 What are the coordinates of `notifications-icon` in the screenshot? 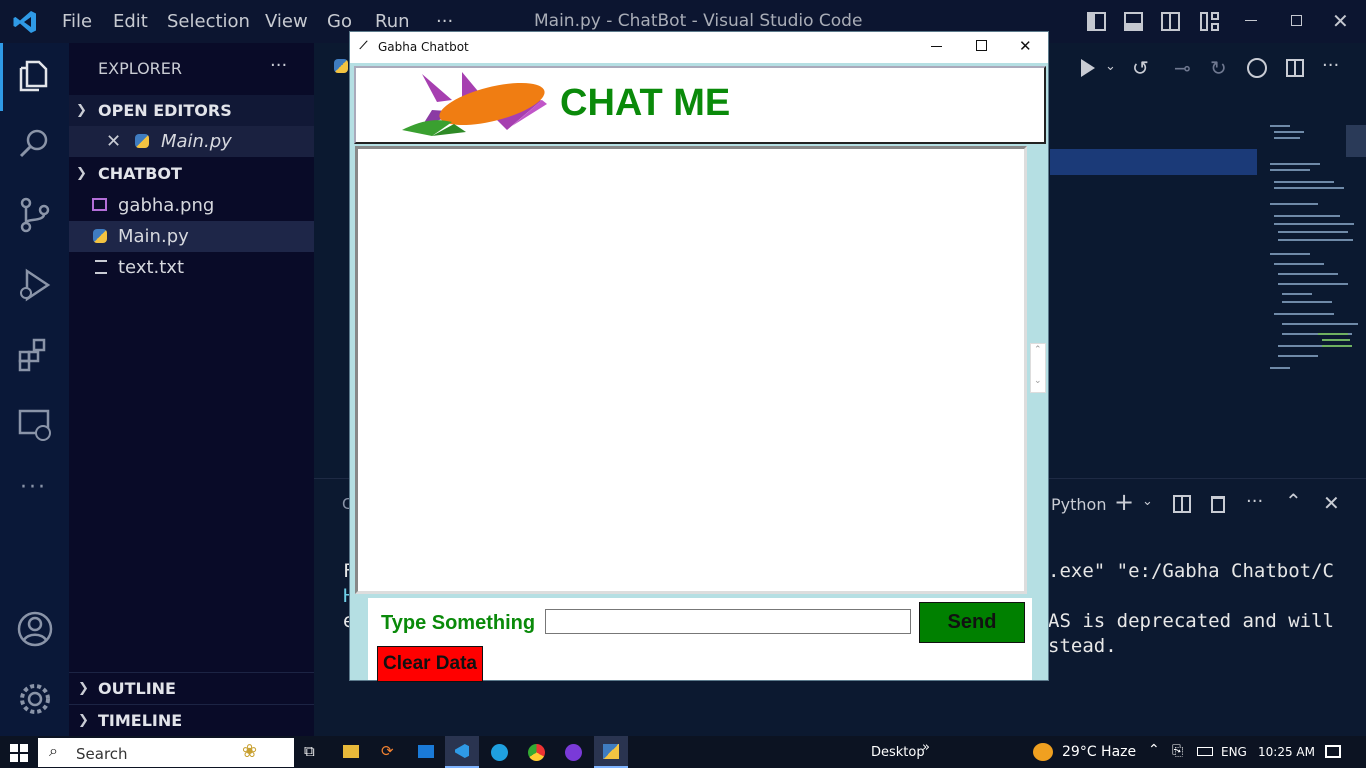 It's located at (1333, 751).